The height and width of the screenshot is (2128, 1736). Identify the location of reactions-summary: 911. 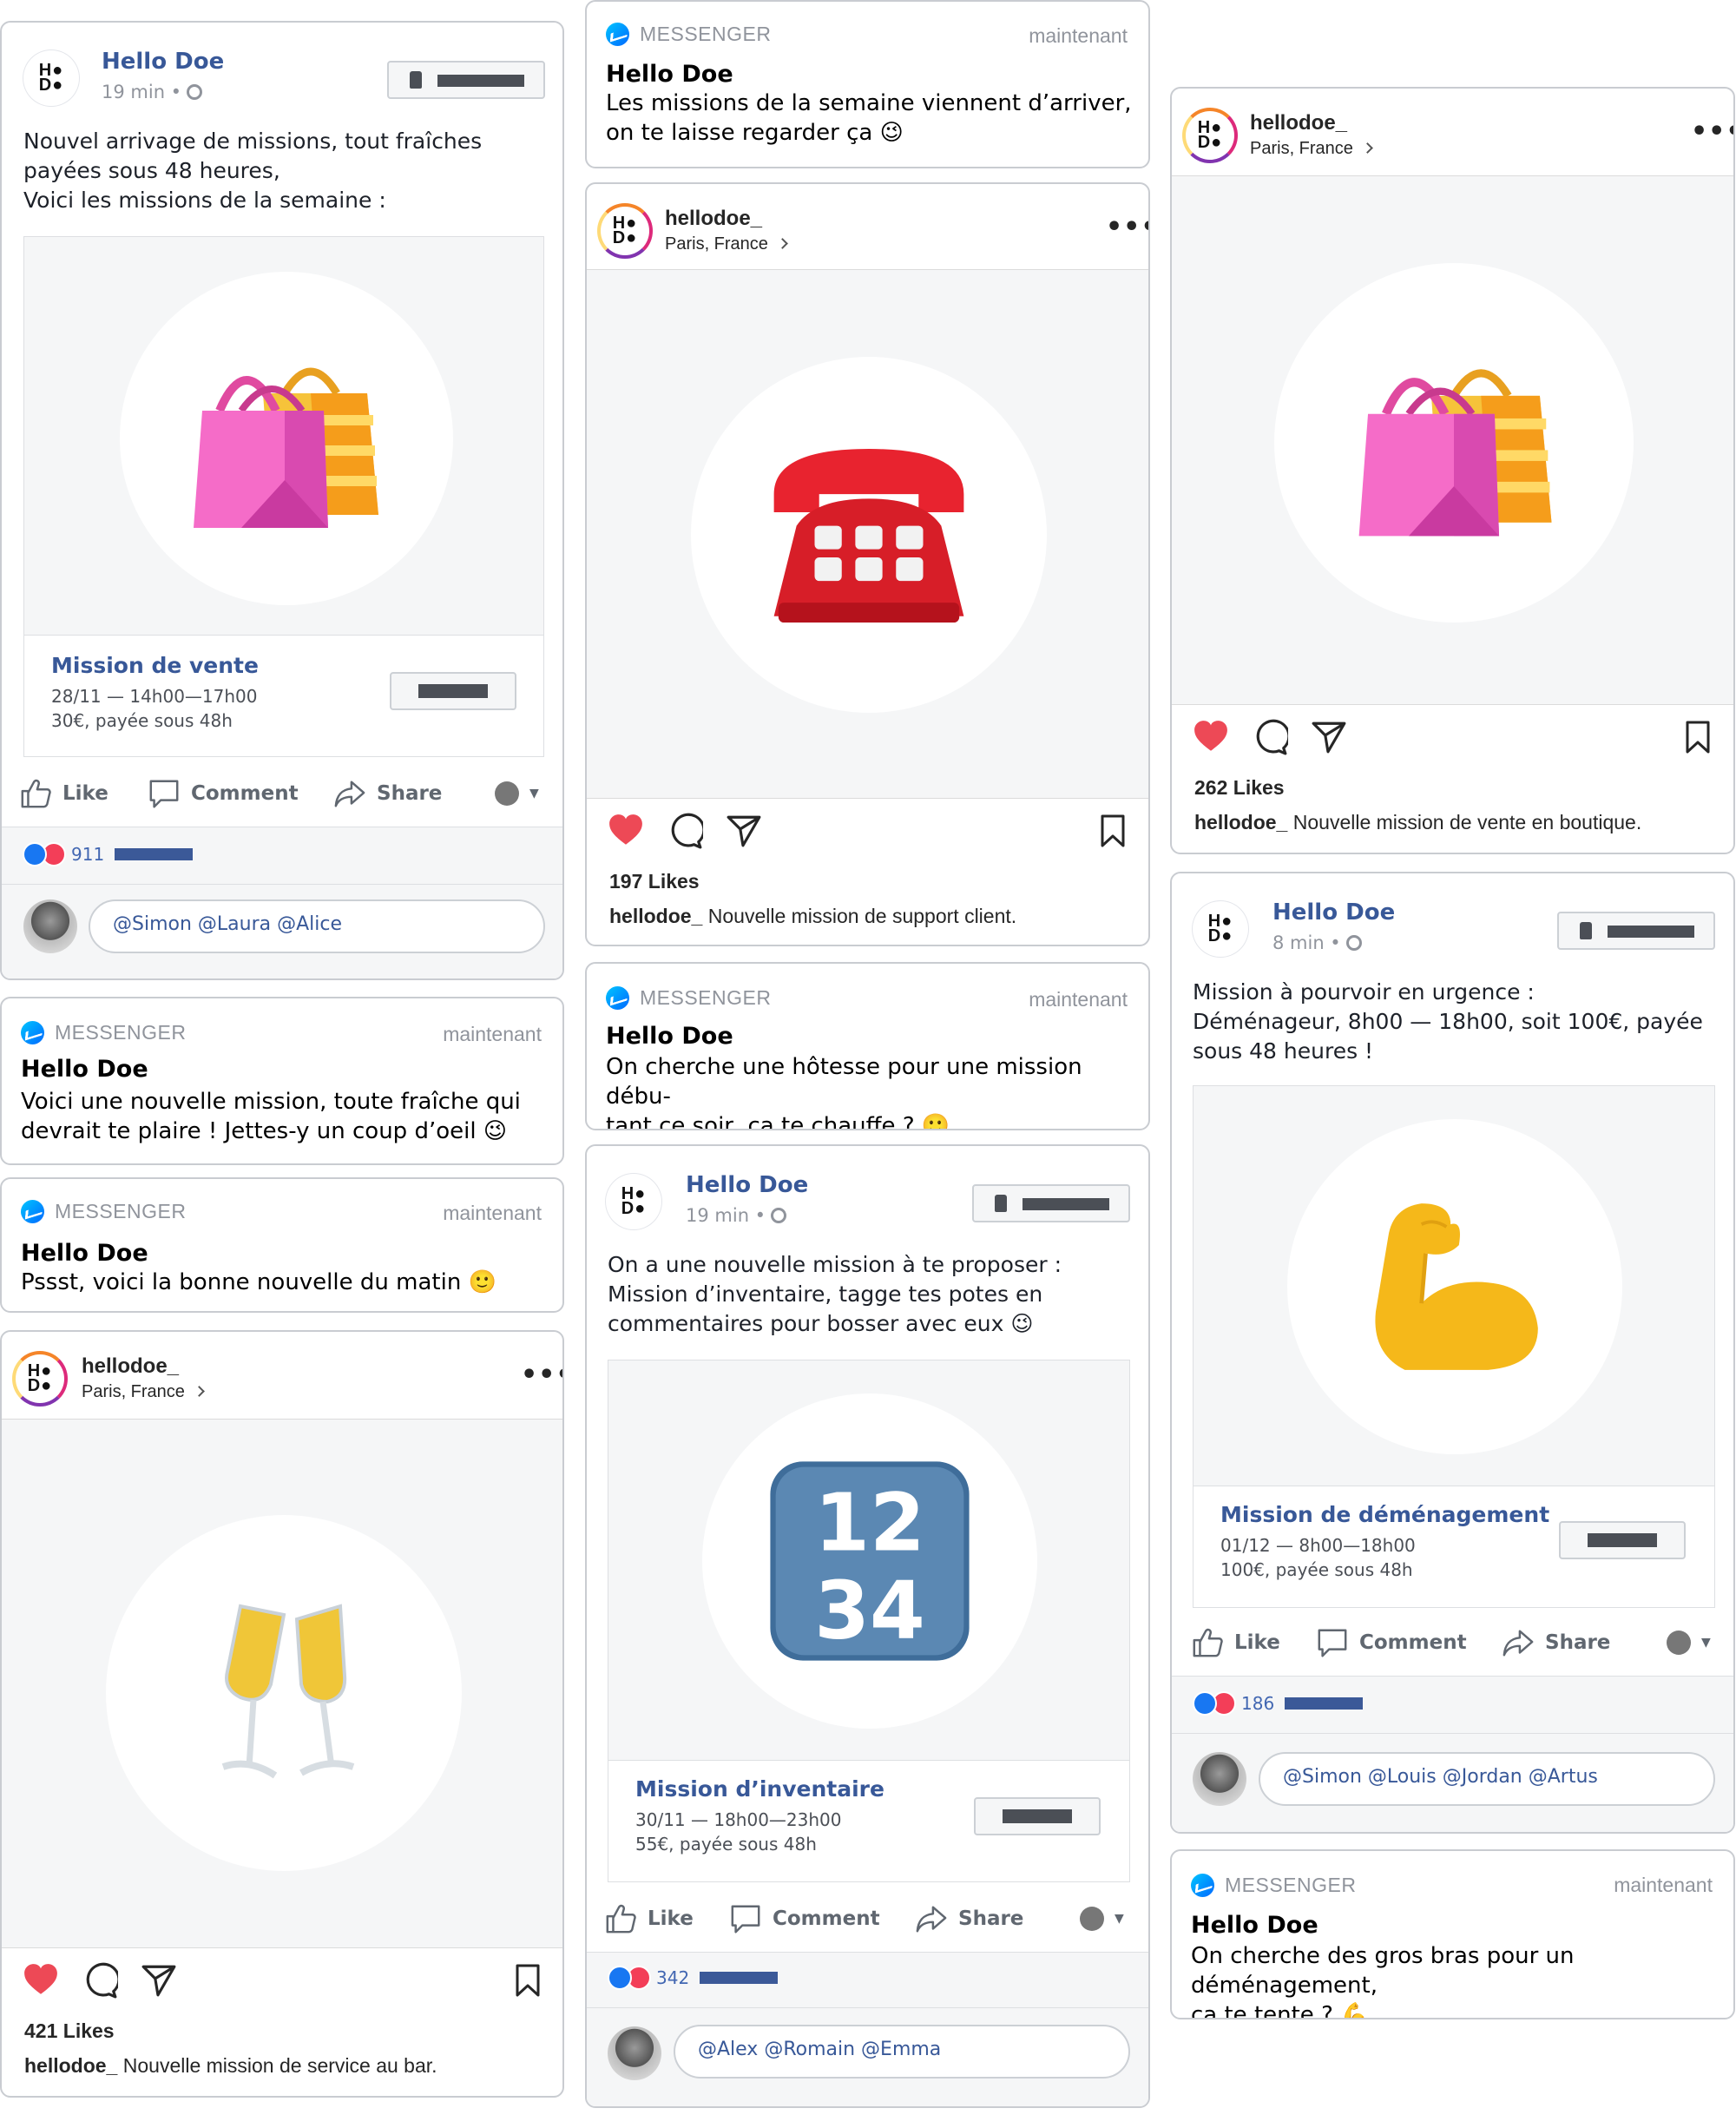
(108, 854).